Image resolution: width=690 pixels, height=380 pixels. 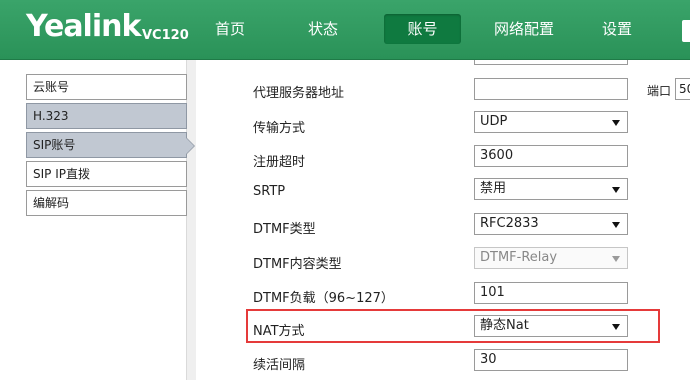 I want to click on register-expire-label: 注册超时, so click(x=279, y=162).